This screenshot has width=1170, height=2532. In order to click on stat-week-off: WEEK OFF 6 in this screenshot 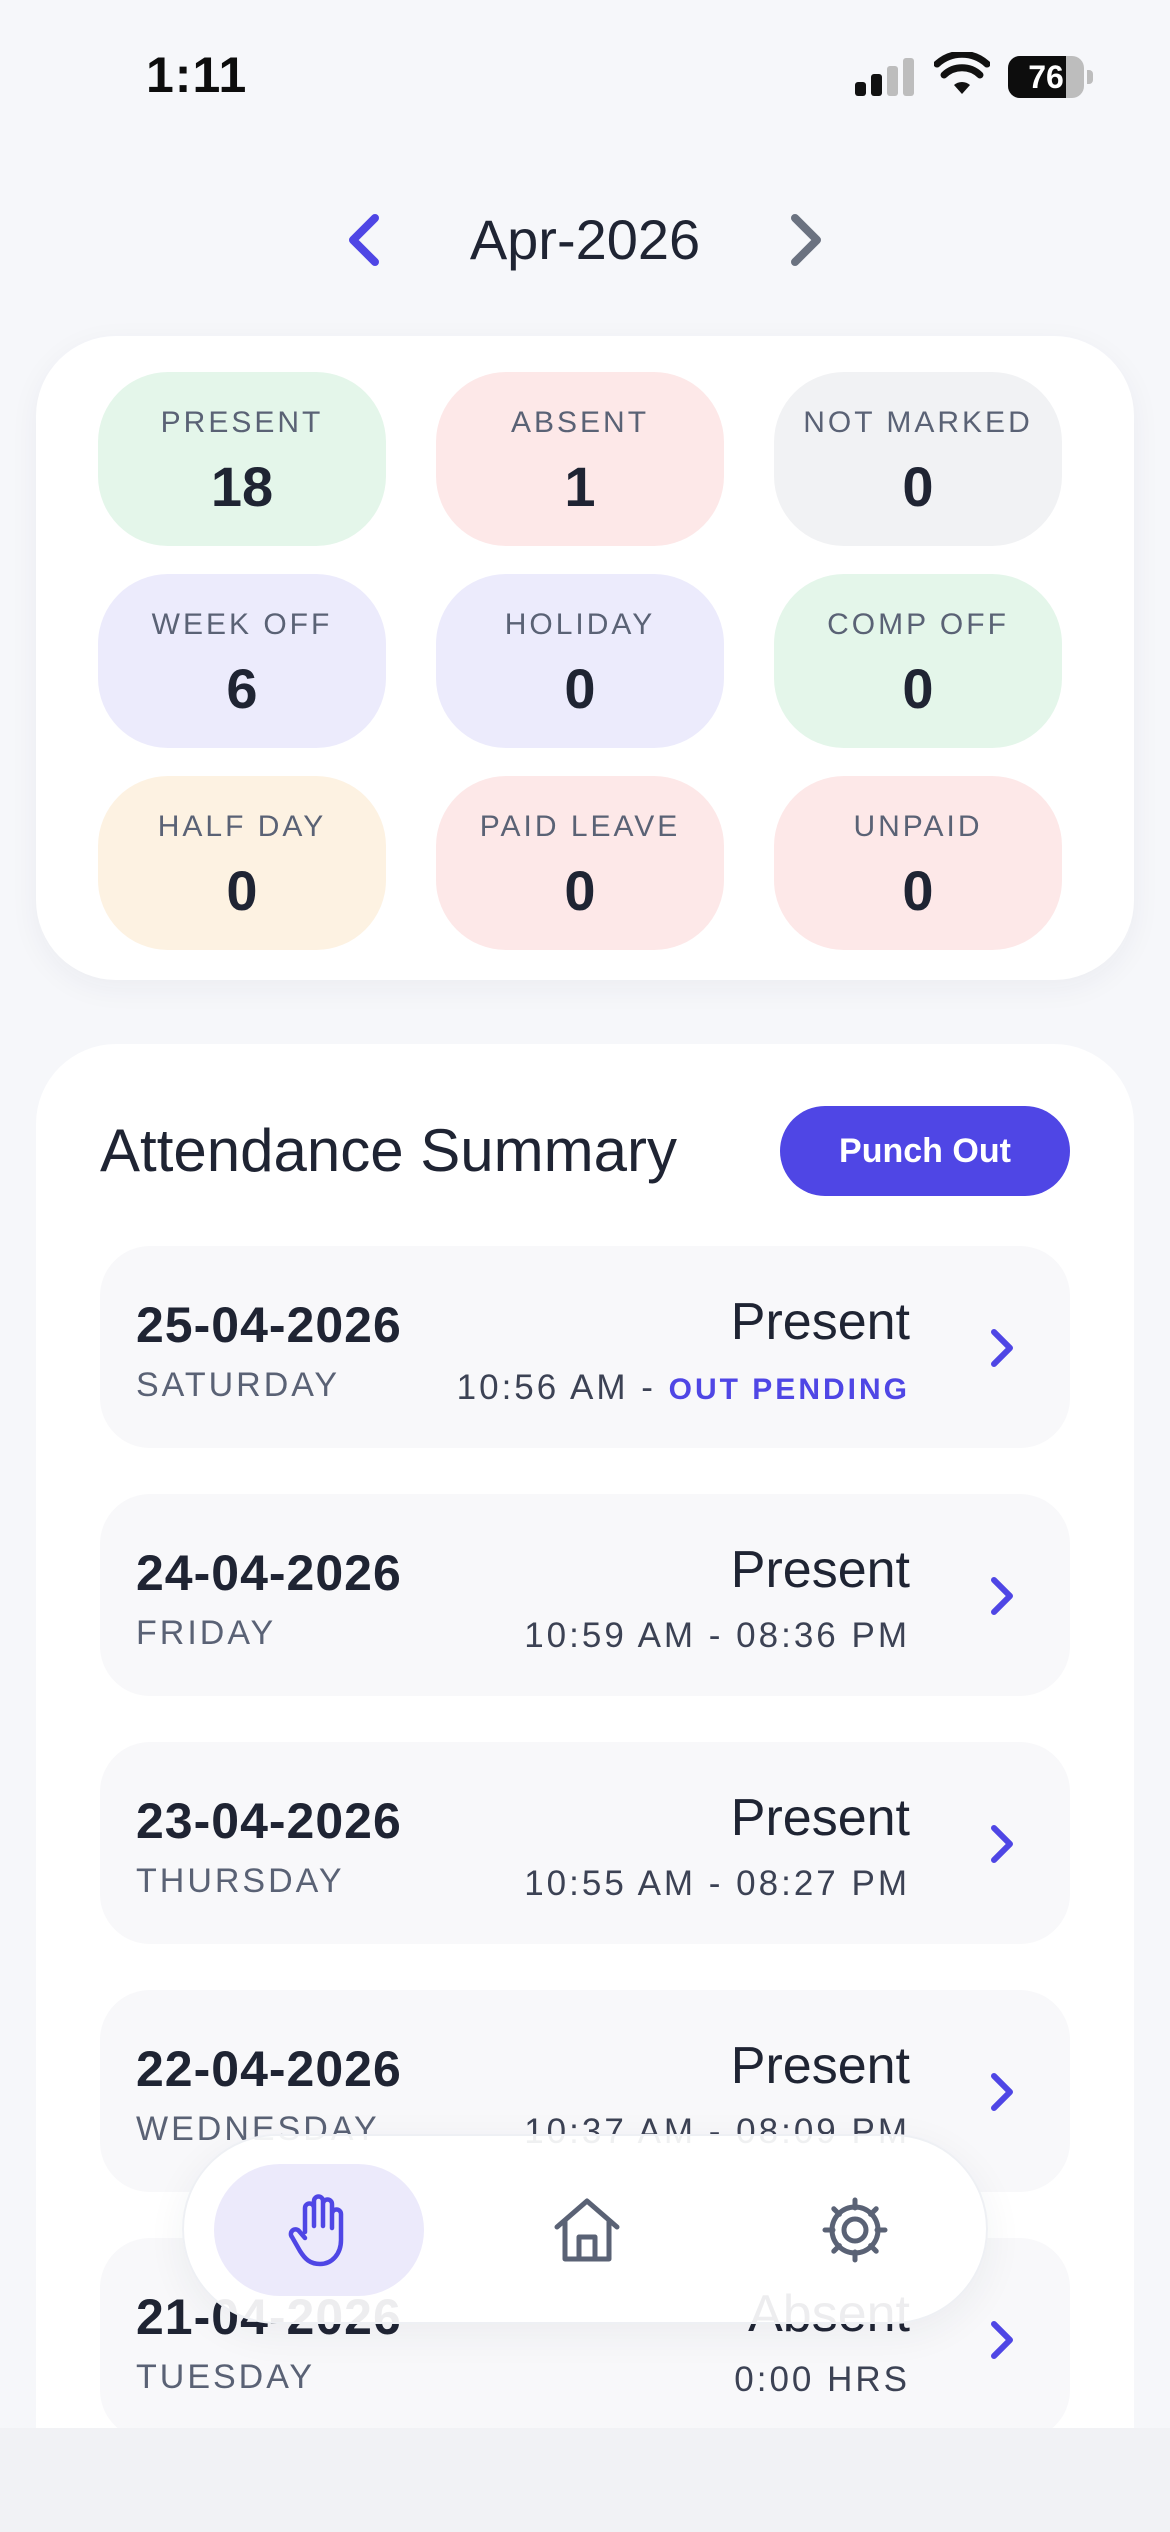, I will do `click(242, 661)`.